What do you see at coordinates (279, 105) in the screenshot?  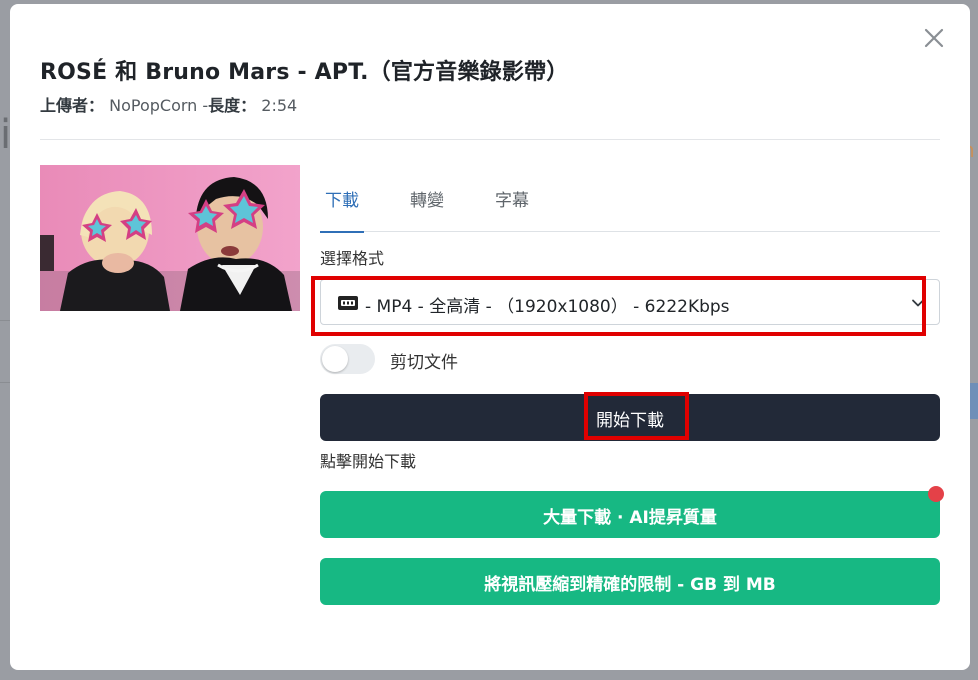 I see `duration-value: 2:54` at bounding box center [279, 105].